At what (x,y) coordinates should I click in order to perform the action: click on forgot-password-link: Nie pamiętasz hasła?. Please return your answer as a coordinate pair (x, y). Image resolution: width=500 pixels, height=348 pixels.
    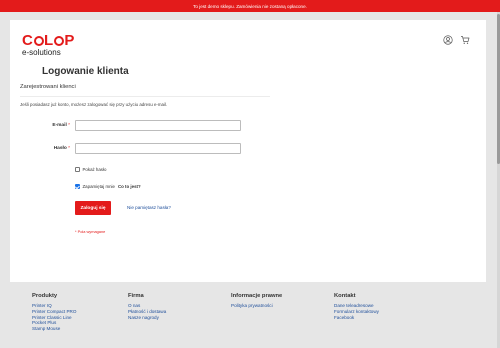
    Looking at the image, I should click on (149, 207).